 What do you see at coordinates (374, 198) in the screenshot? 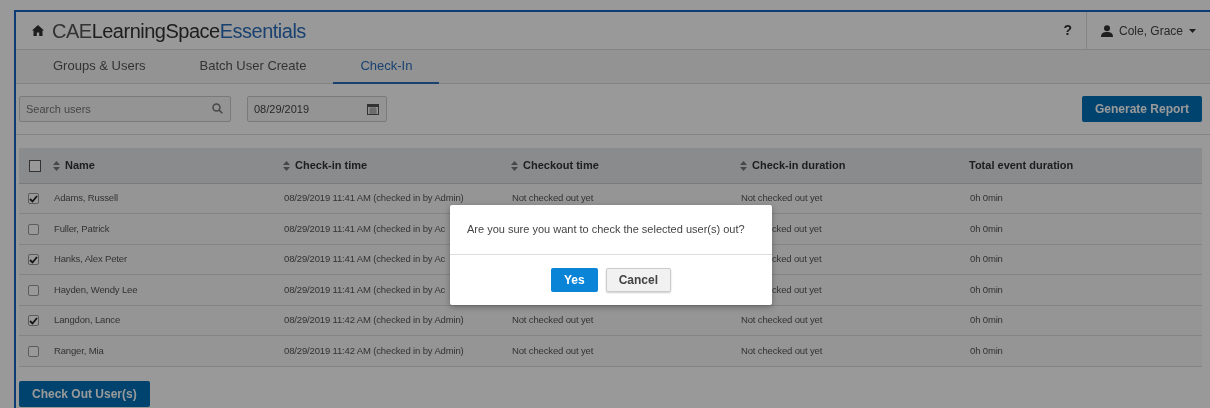
I see `table-cell: 08/29/2019 11:41 AM (checked in by Admin)` at bounding box center [374, 198].